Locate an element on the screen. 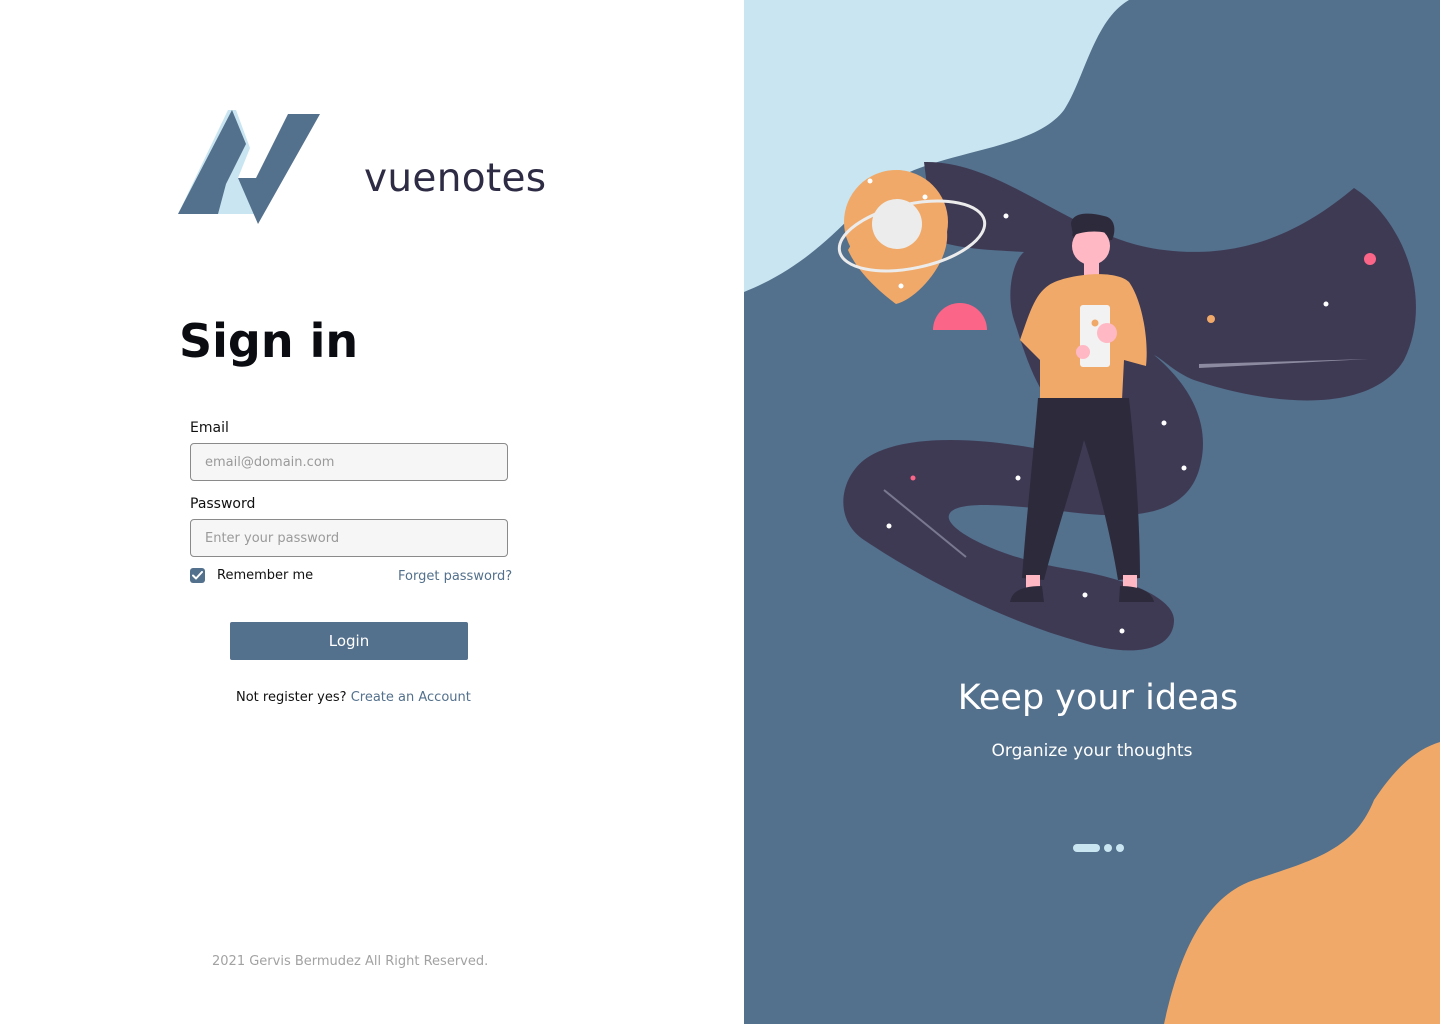  create-account-link: Create an Account is located at coordinates (411, 697).